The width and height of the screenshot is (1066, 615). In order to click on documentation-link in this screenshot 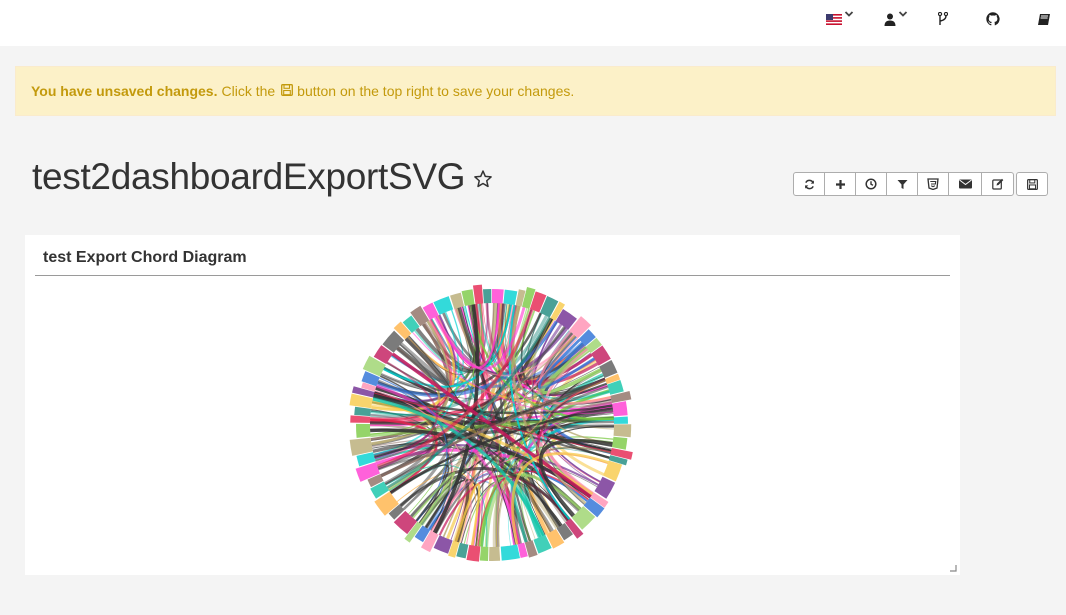, I will do `click(1044, 19)`.